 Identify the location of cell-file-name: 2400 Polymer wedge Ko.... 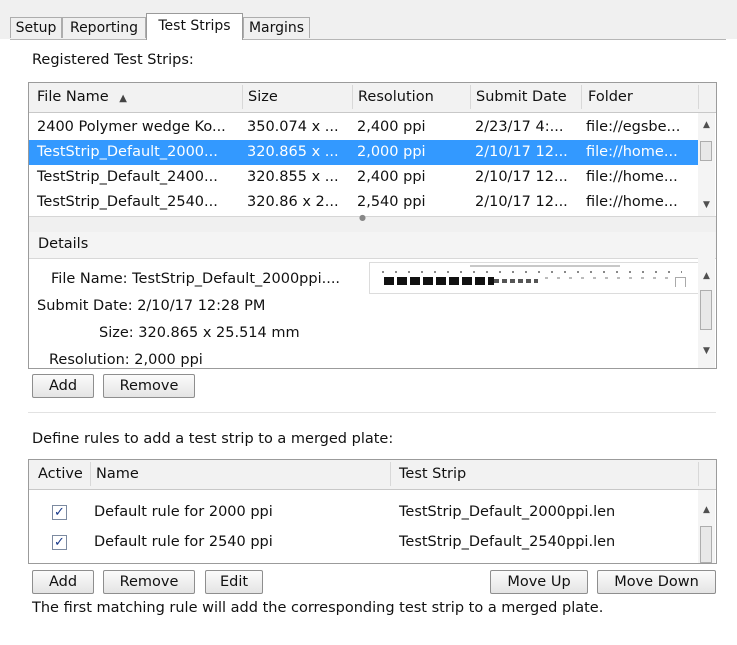
(131, 127).